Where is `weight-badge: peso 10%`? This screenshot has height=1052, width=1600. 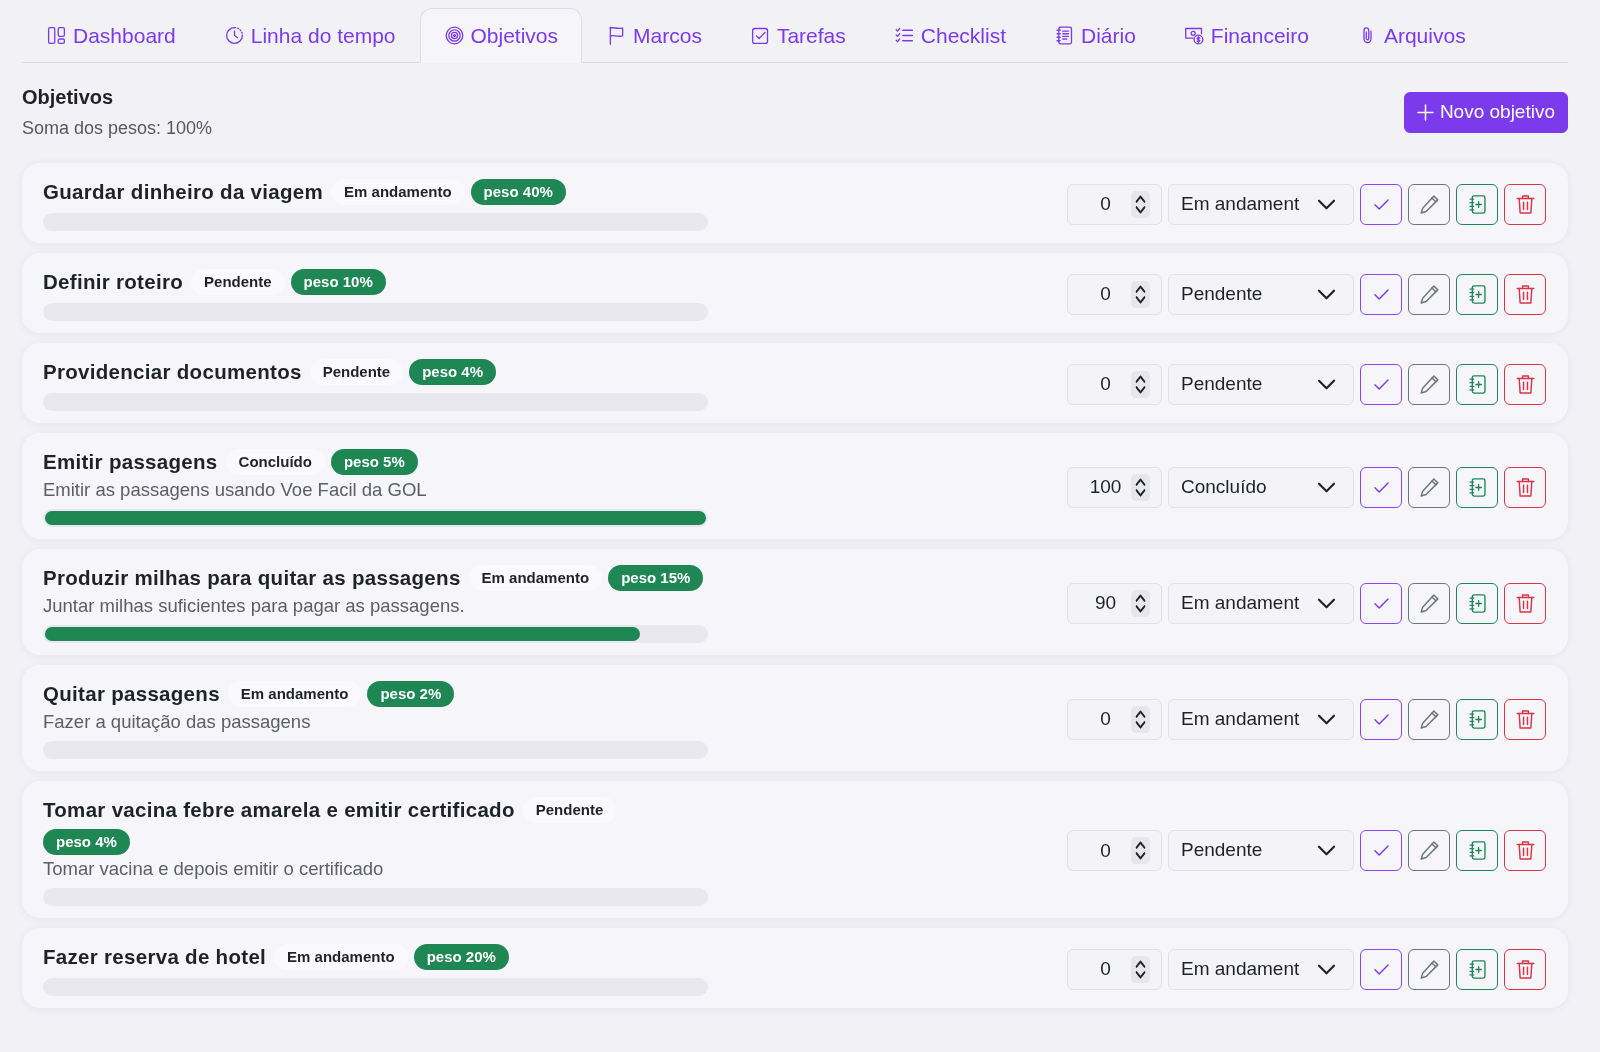
weight-badge: peso 10% is located at coordinates (338, 281).